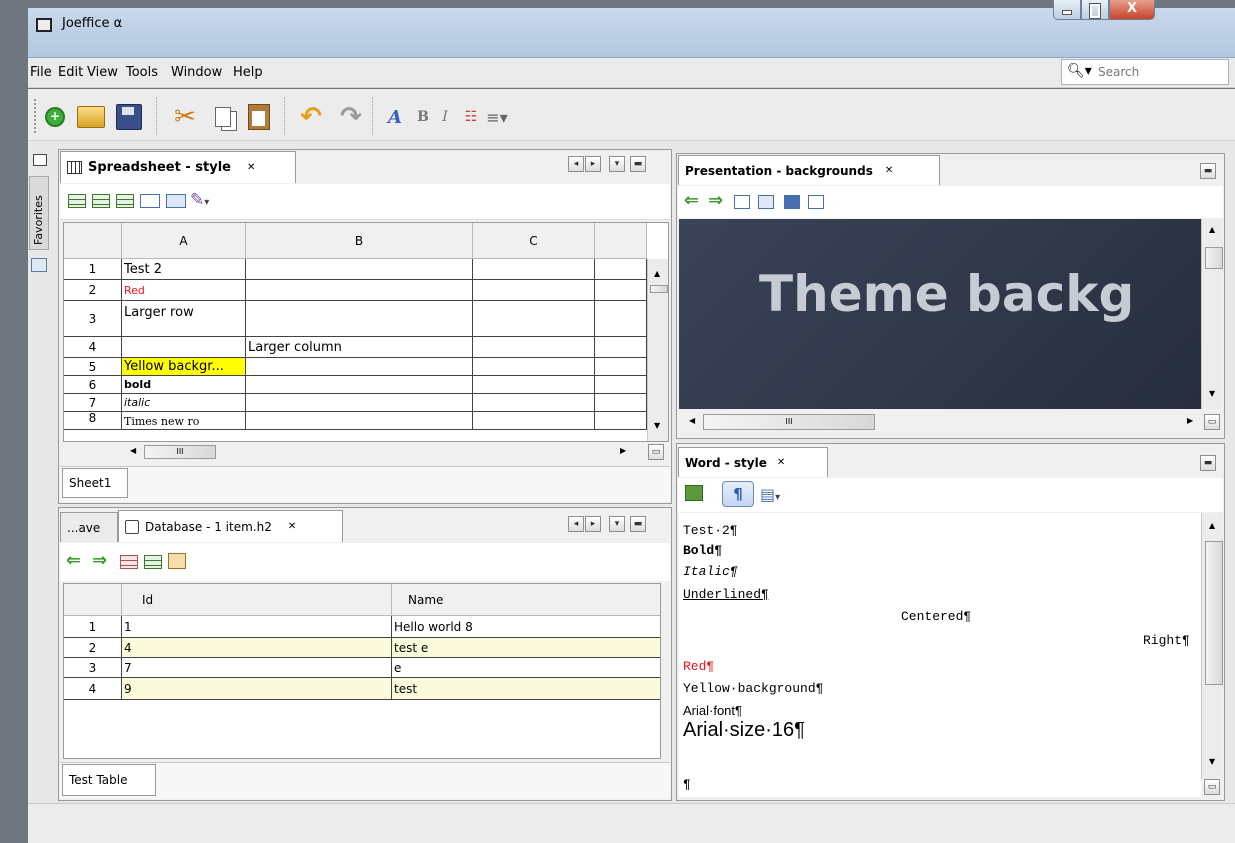 This screenshot has height=843, width=1235. What do you see at coordinates (184, 421) in the screenshot?
I see `cell: Times new ro` at bounding box center [184, 421].